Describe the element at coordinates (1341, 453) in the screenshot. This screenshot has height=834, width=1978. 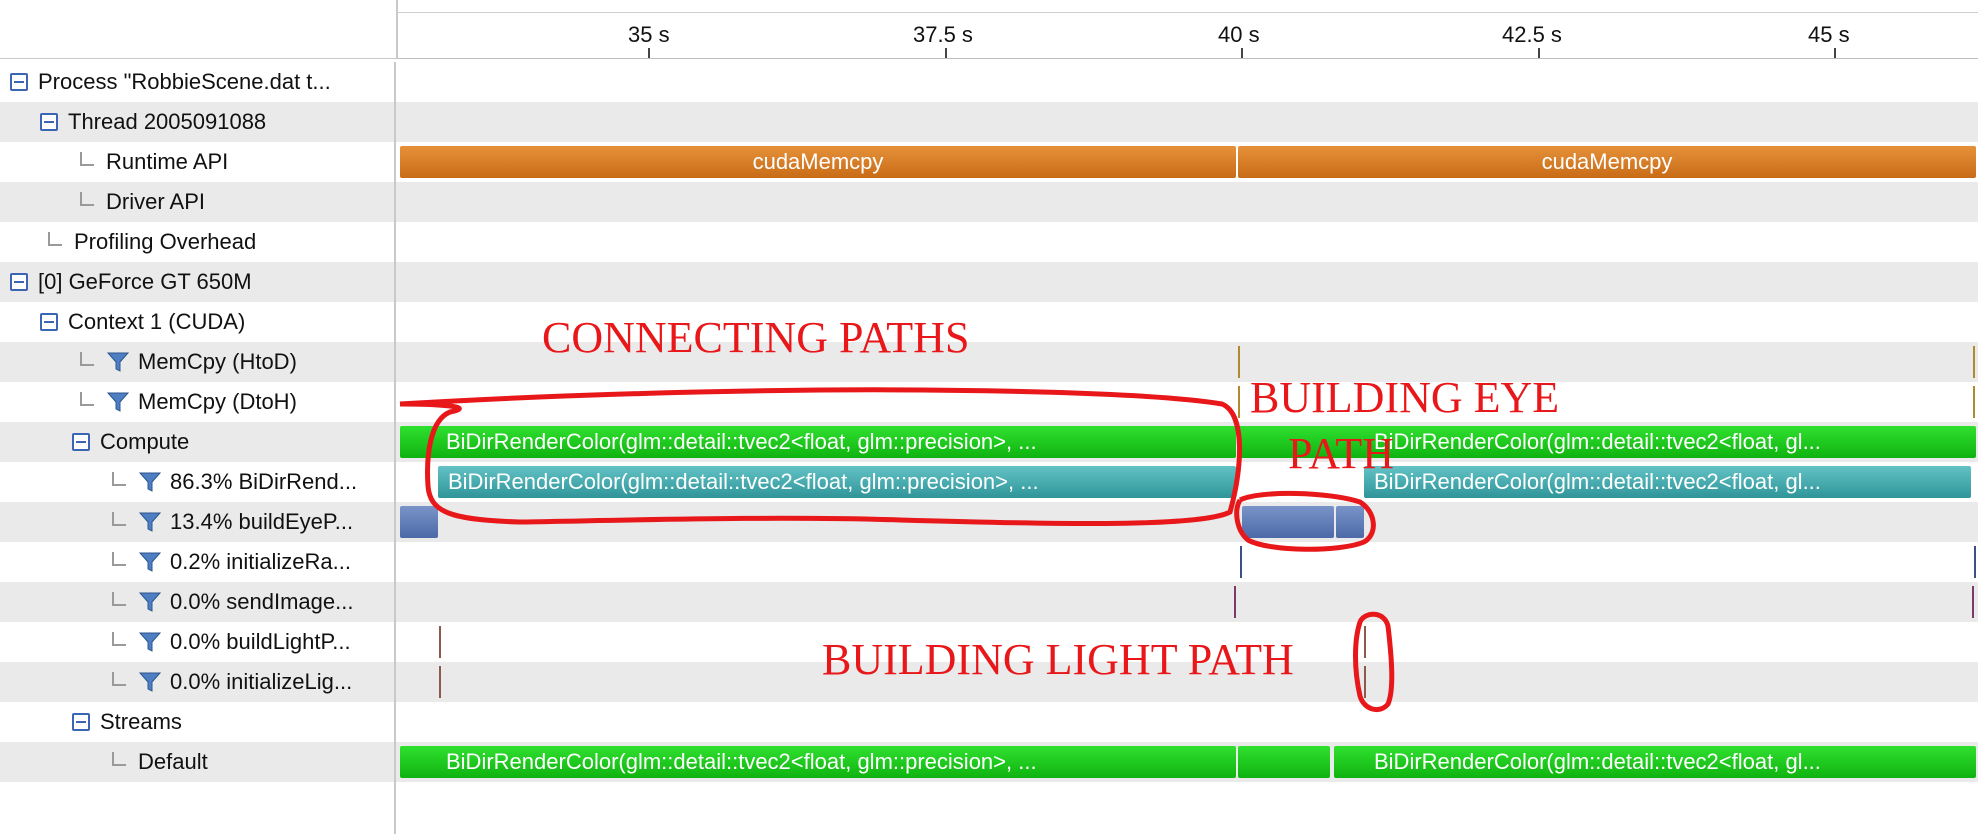
I see `annotation-path: PATH` at that location.